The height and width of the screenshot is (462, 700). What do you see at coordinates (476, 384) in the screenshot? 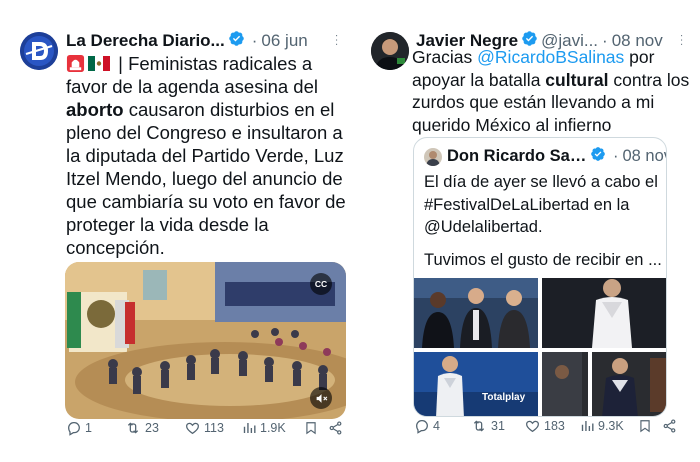
I see `photo-3: Totalplay` at bounding box center [476, 384].